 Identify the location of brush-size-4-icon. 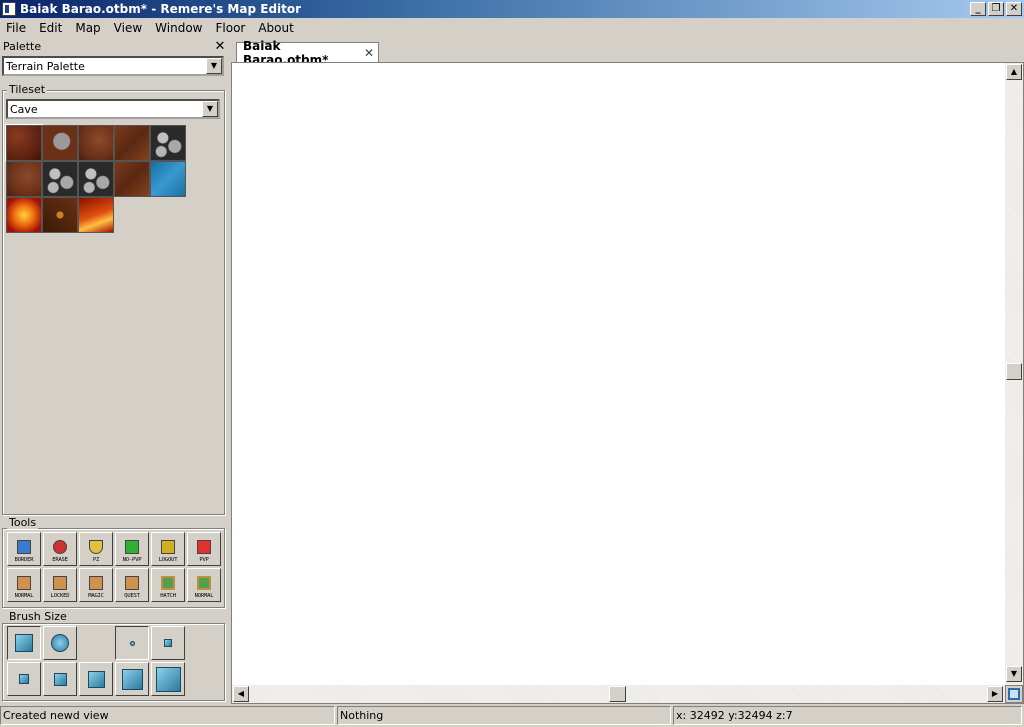
(60, 679).